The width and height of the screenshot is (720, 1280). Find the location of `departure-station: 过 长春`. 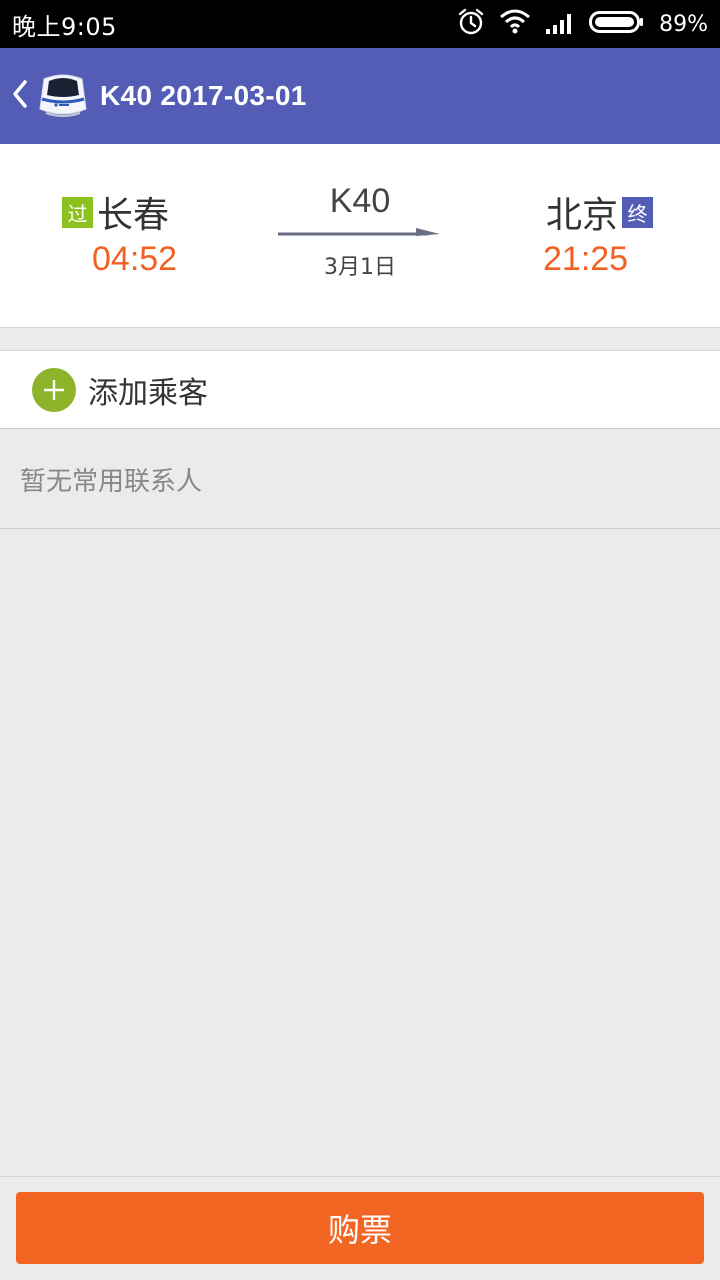

departure-station: 过 长春 is located at coordinates (115, 212).